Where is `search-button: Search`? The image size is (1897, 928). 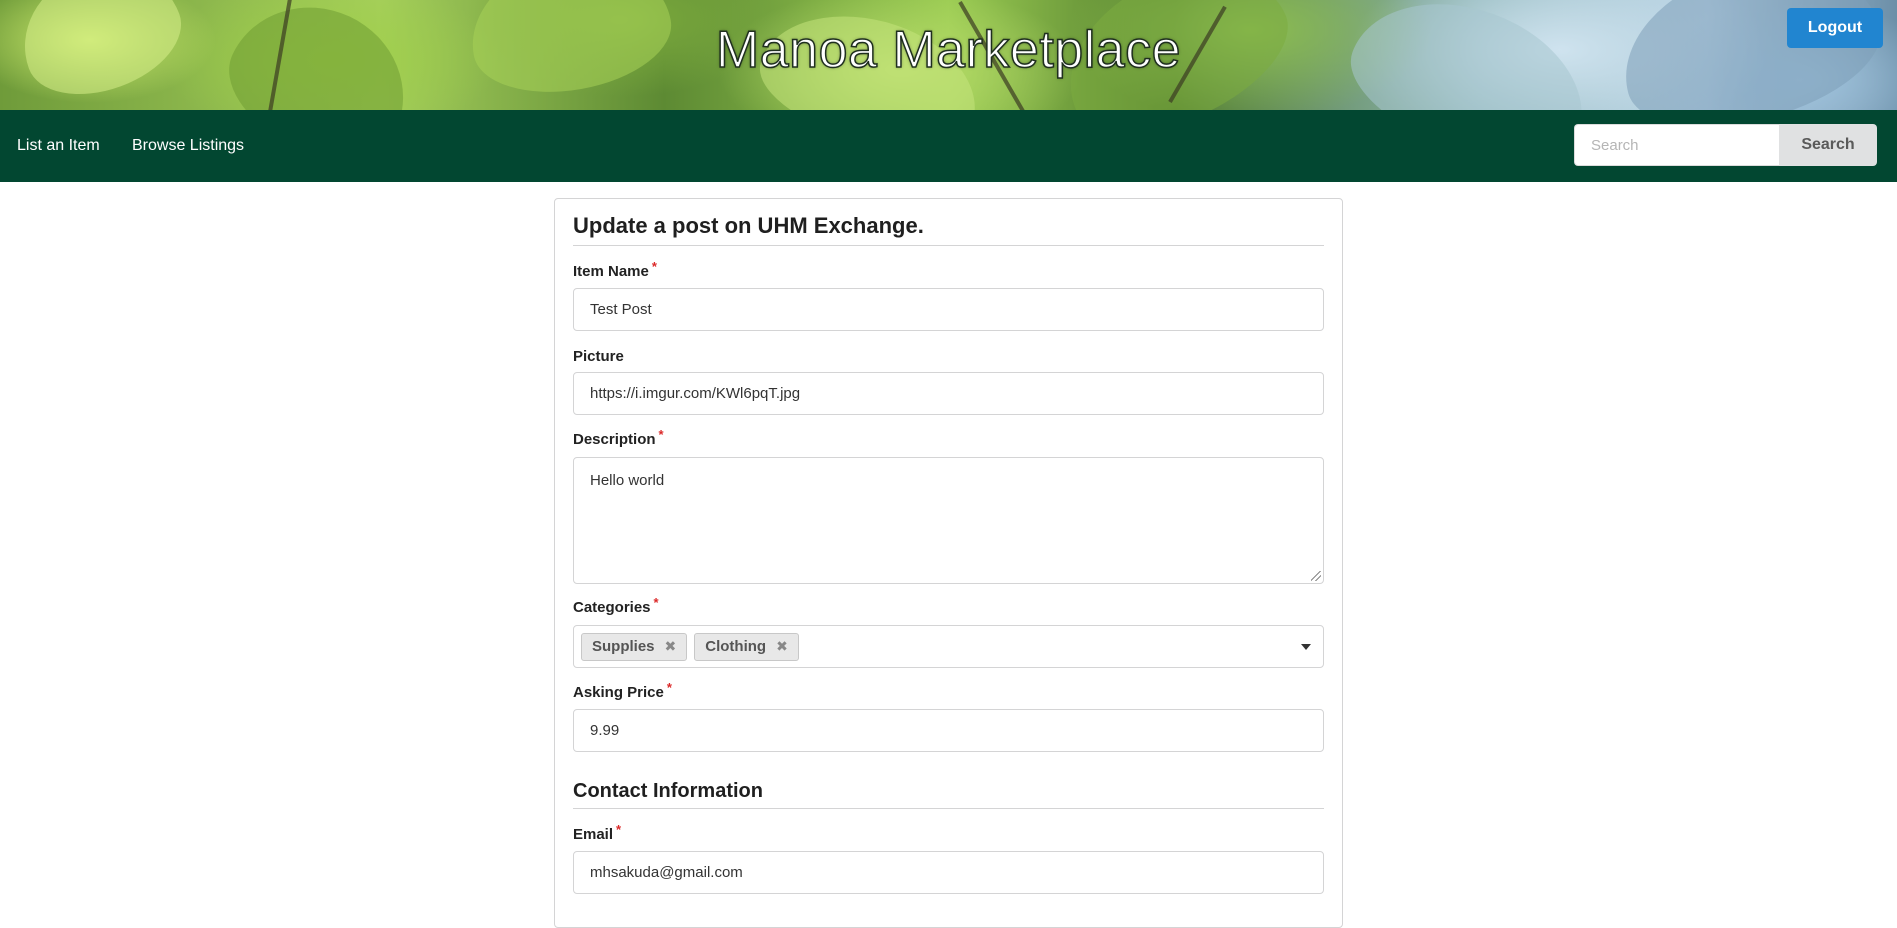 search-button: Search is located at coordinates (1828, 145).